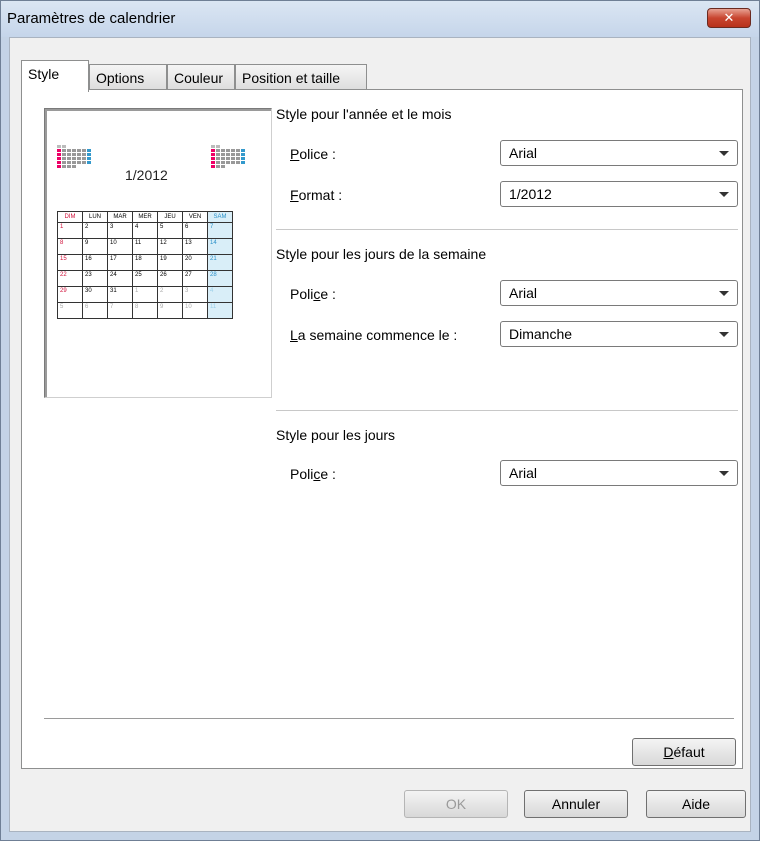 The image size is (760, 841). I want to click on calendar-day-cell: 1, so click(145, 294).